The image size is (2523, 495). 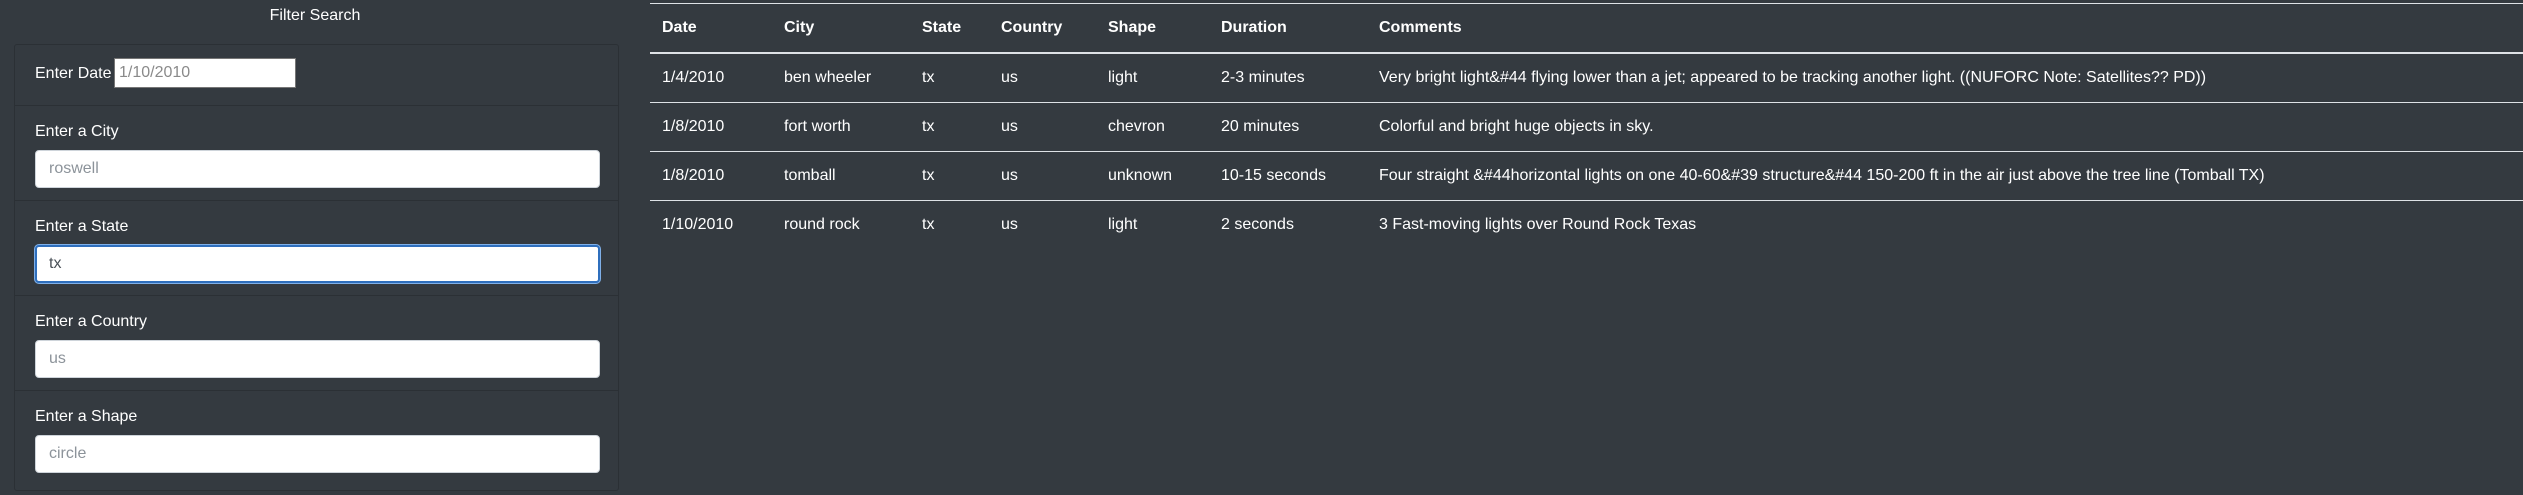 What do you see at coordinates (73, 73) in the screenshot?
I see `date-label: Enter Date` at bounding box center [73, 73].